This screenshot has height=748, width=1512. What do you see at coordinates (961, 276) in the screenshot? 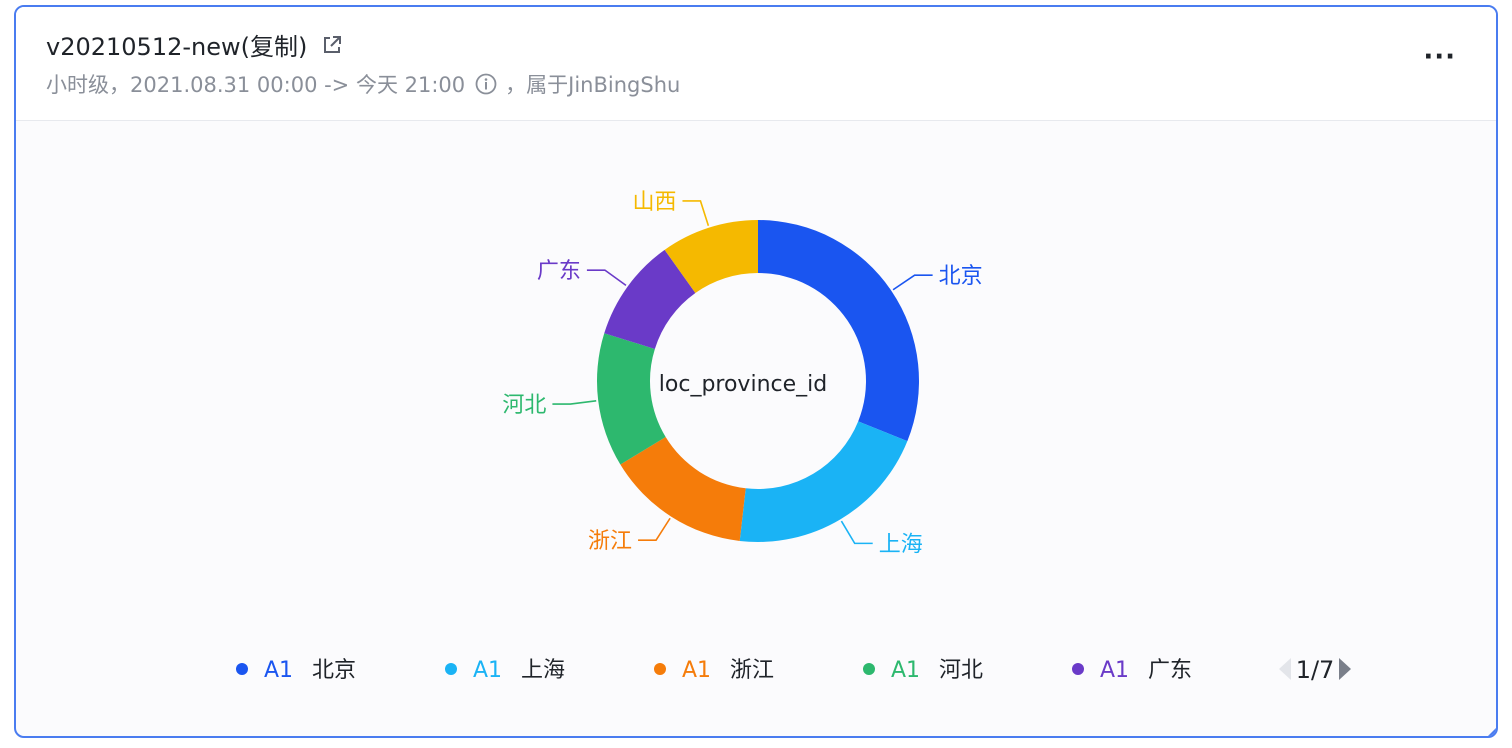
I see `slice-label-0: 北京` at bounding box center [961, 276].